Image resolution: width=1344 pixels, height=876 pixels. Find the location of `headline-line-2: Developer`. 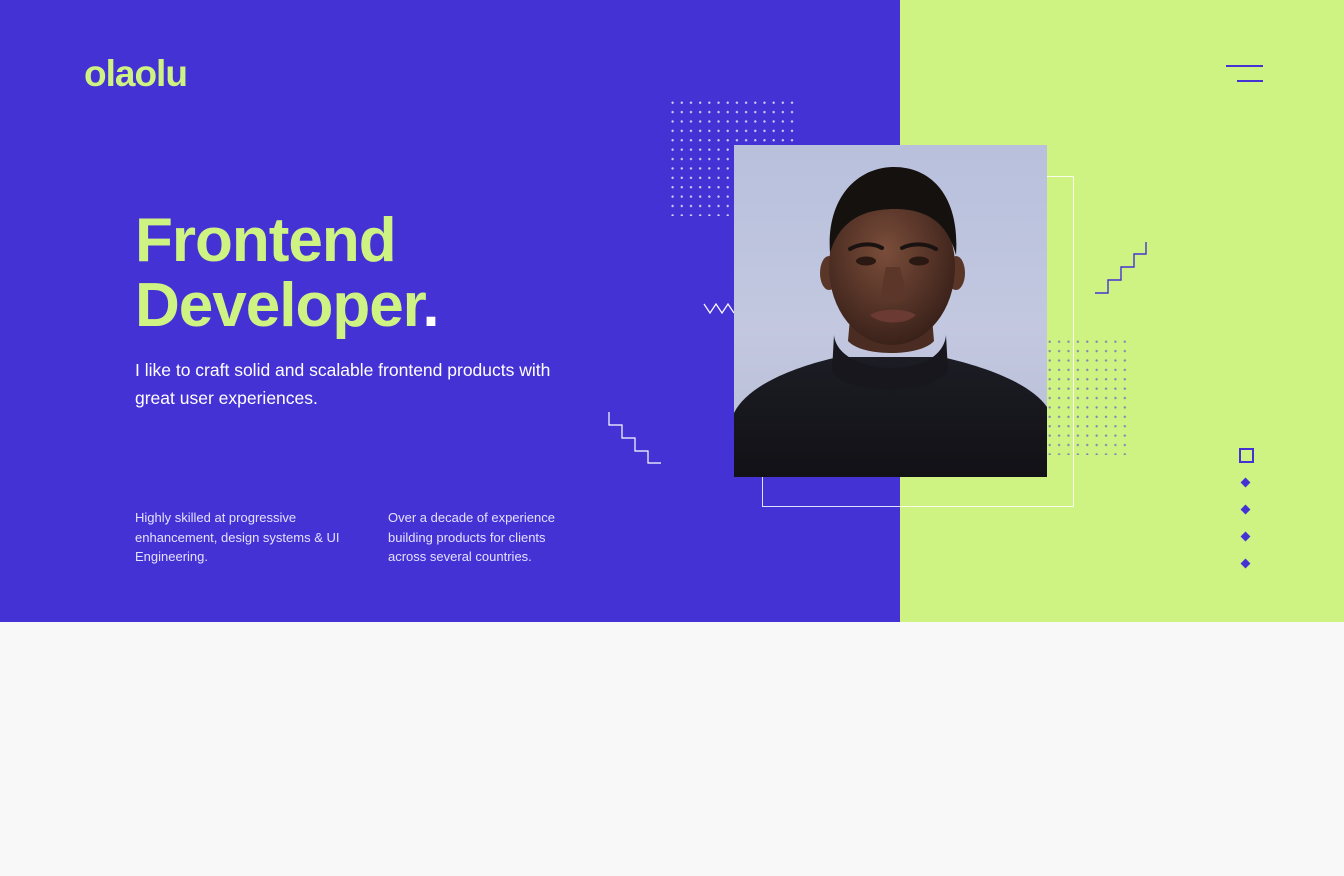

headline-line-2: Developer is located at coordinates (279, 305).